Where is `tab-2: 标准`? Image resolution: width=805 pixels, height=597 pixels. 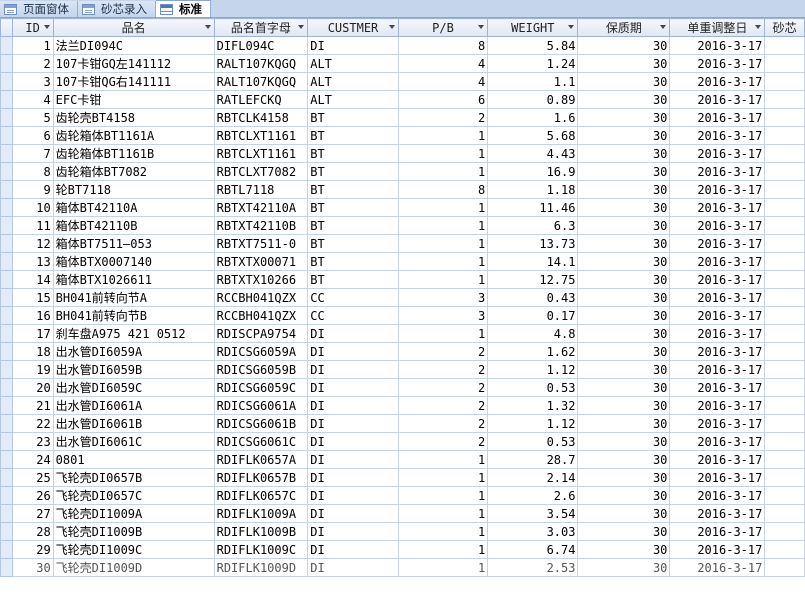 tab-2: 标准 is located at coordinates (183, 8).